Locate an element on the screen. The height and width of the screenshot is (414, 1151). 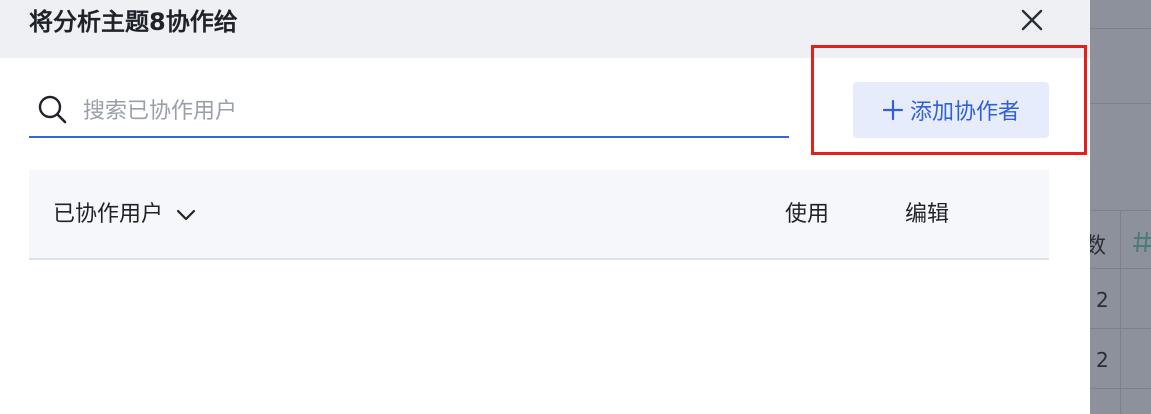
chevron-down-icon is located at coordinates (186, 215).